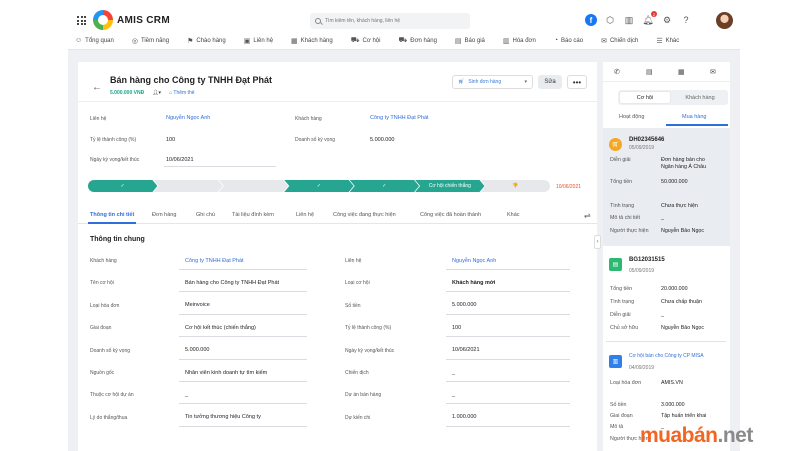  I want to click on nav-label: Tổng quan, so click(99, 40).